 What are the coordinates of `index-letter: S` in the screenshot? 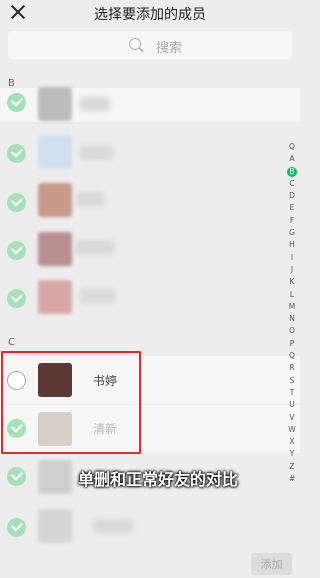 It's located at (292, 381).